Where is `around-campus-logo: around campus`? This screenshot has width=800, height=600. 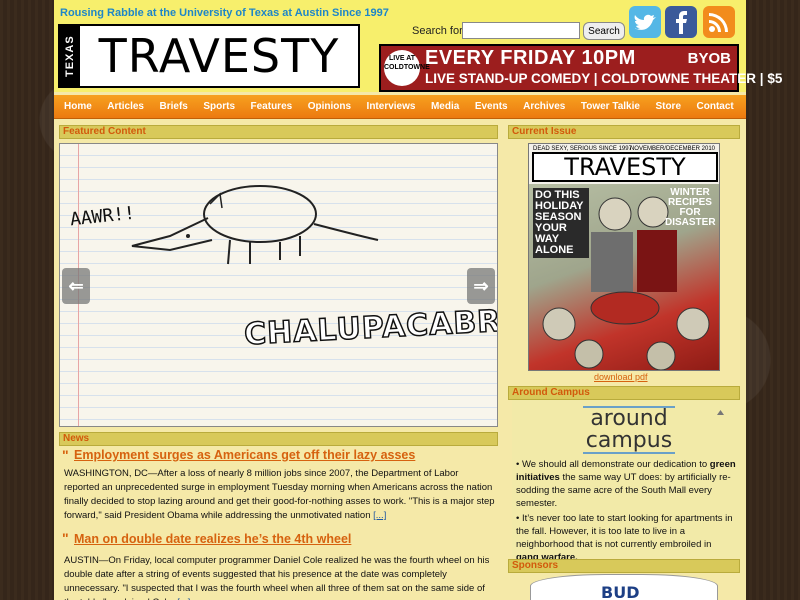
around-campus-logo: around campus is located at coordinates (629, 428).